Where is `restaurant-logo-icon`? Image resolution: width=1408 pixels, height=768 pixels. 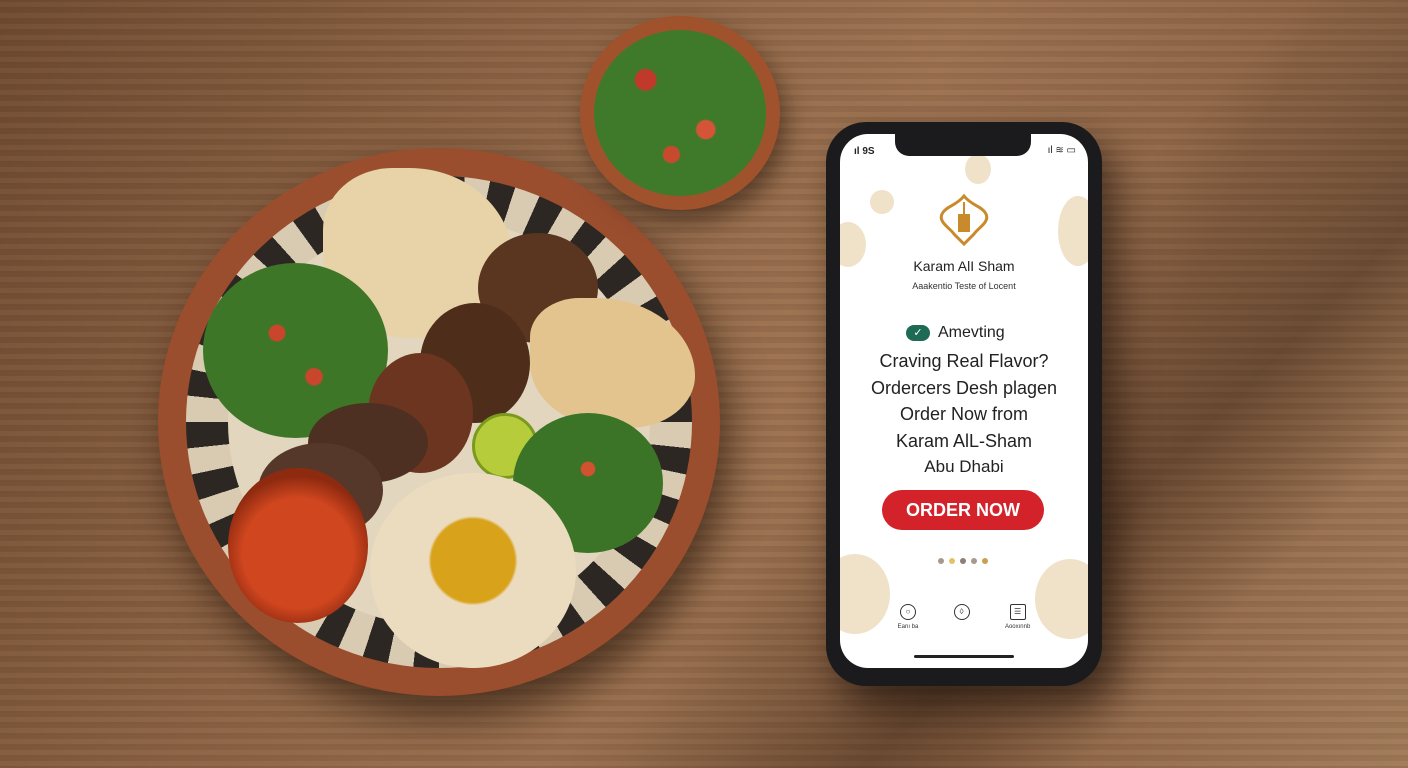
restaurant-logo-icon is located at coordinates (964, 220).